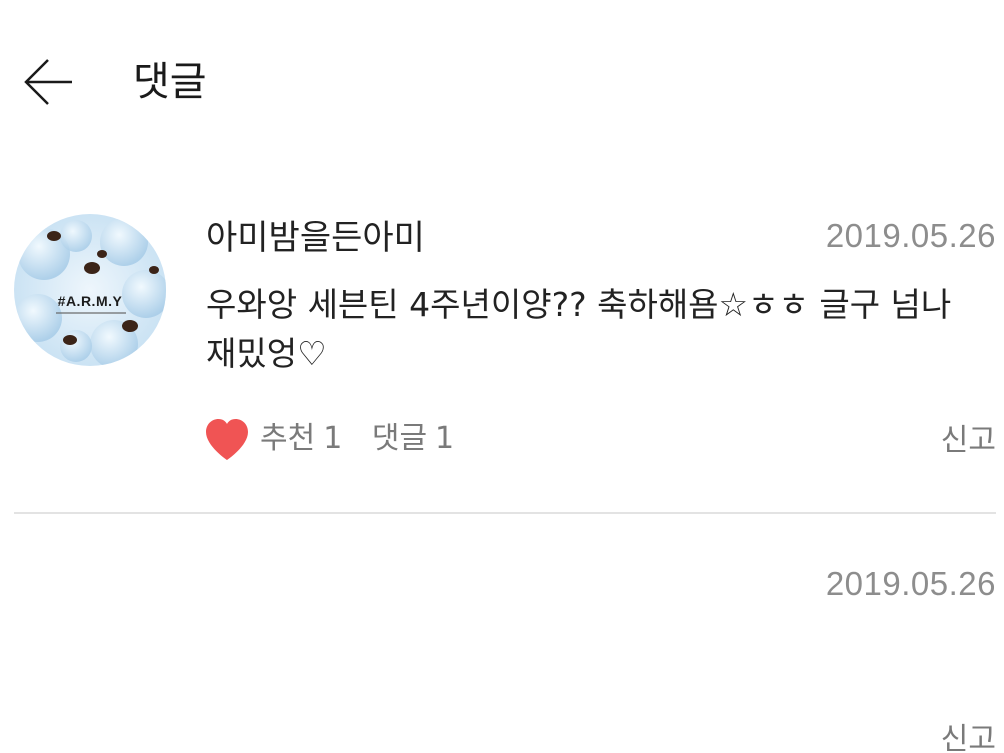  I want to click on comment-text: 우와앙 세븐틴 4주년이양?? 축하해욤☆ㅎㅎ 글구 넘나 재밌엉♡, so click(579, 329).